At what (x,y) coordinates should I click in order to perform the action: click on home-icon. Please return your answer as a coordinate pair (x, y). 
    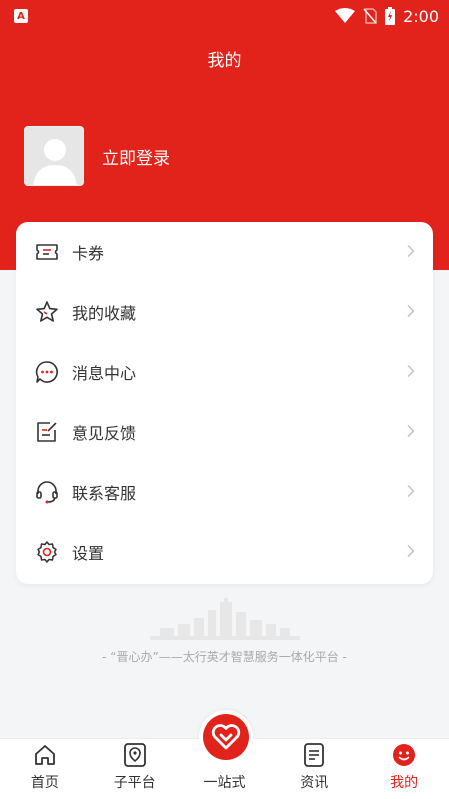
    Looking at the image, I should click on (45, 755).